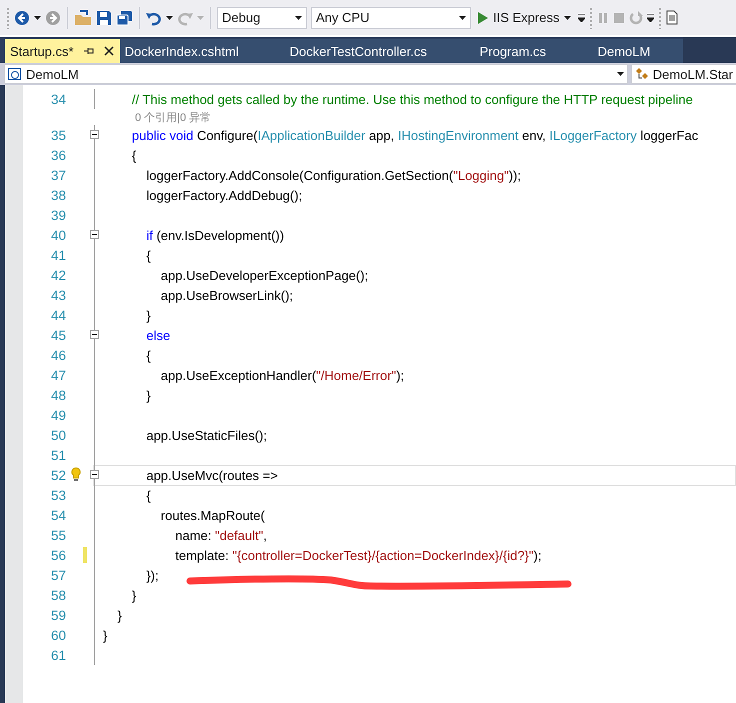 The height and width of the screenshot is (703, 736). I want to click on code-line: template: "{controller=DockerTest}/{action=DockerIndex}/{id?}");, so click(358, 555).